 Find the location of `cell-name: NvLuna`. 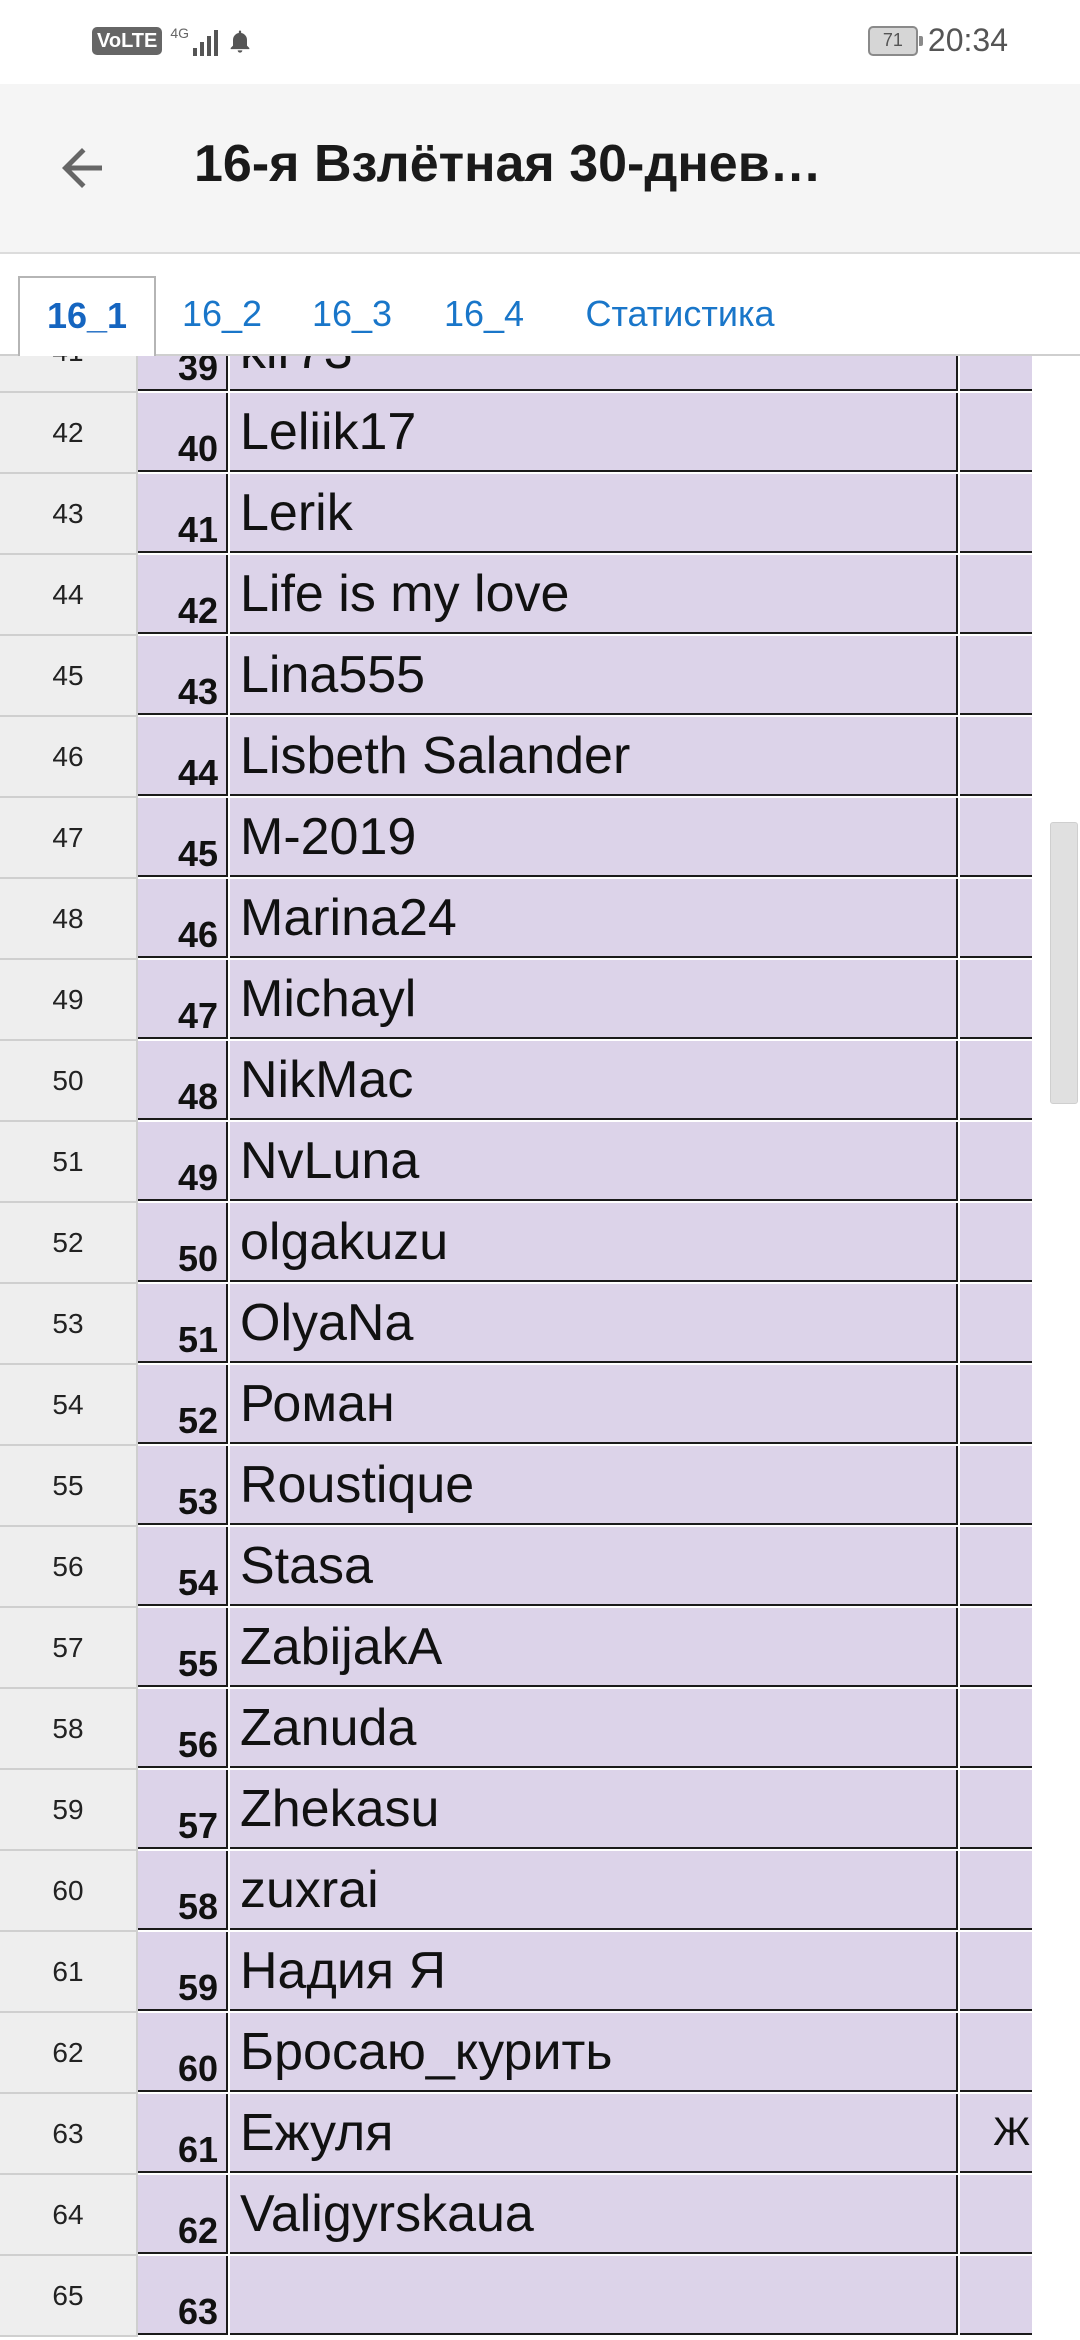

cell-name: NvLuna is located at coordinates (594, 1161).